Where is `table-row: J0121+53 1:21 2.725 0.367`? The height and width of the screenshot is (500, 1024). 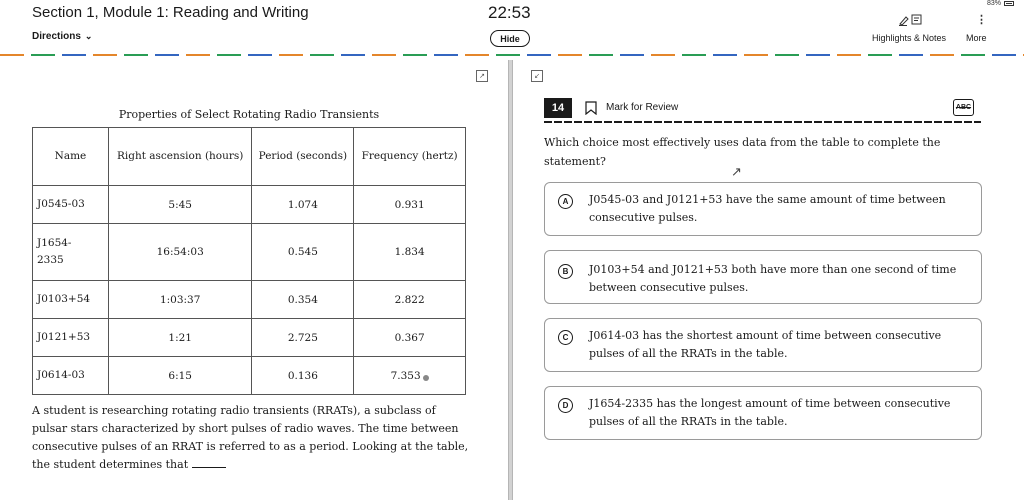
table-row: J0121+53 1:21 2.725 0.367 is located at coordinates (249, 337).